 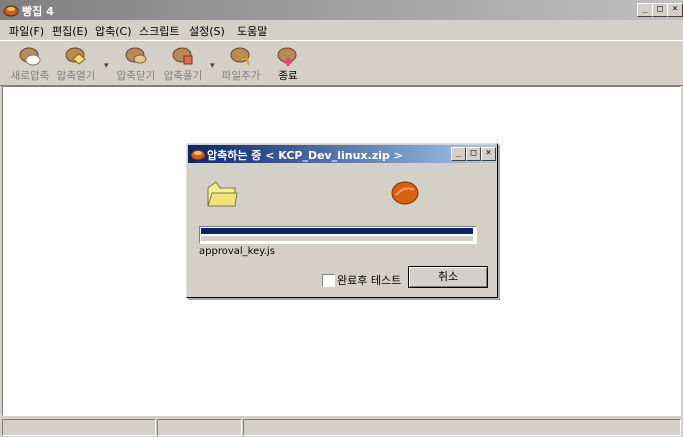 What do you see at coordinates (240, 56) in the screenshot?
I see `add-file-icon` at bounding box center [240, 56].